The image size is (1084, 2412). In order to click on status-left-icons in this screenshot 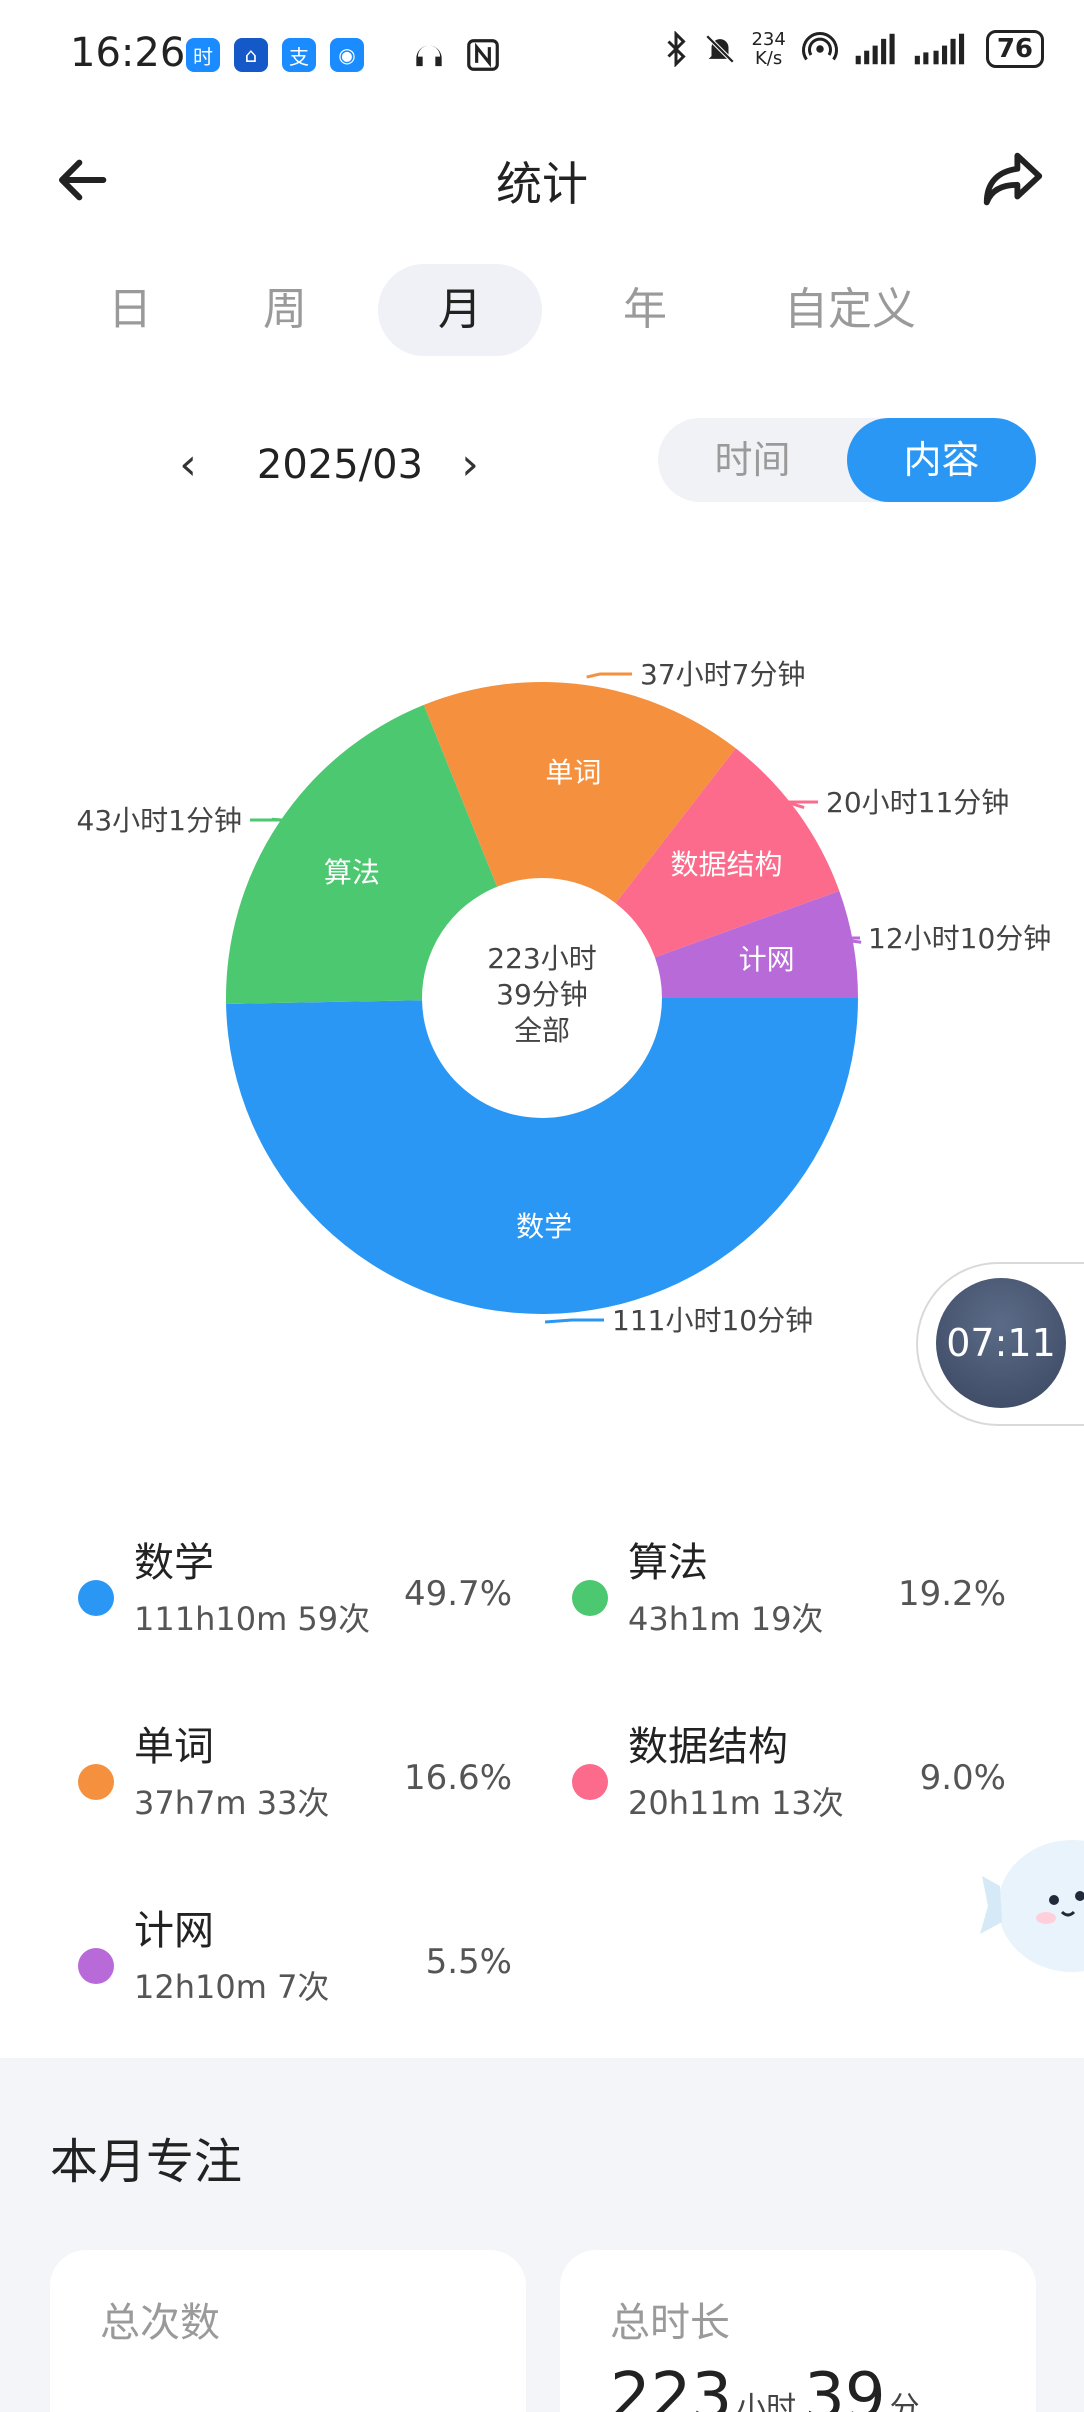, I will do `click(456, 55)`.